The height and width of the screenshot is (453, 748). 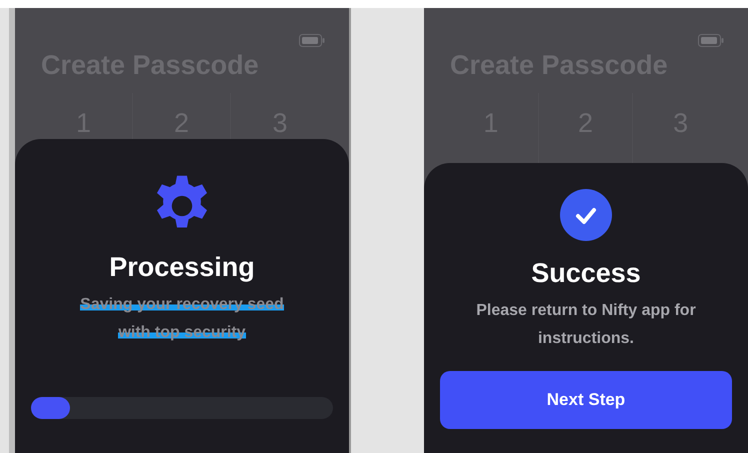 What do you see at coordinates (586, 214) in the screenshot?
I see `check-circle-icon` at bounding box center [586, 214].